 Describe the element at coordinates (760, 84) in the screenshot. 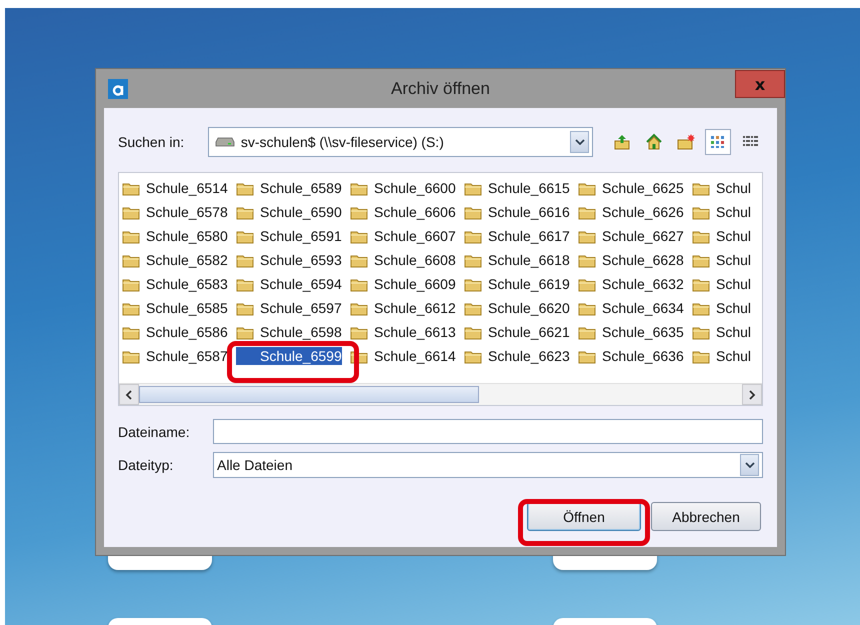

I see `close-button: x` at that location.